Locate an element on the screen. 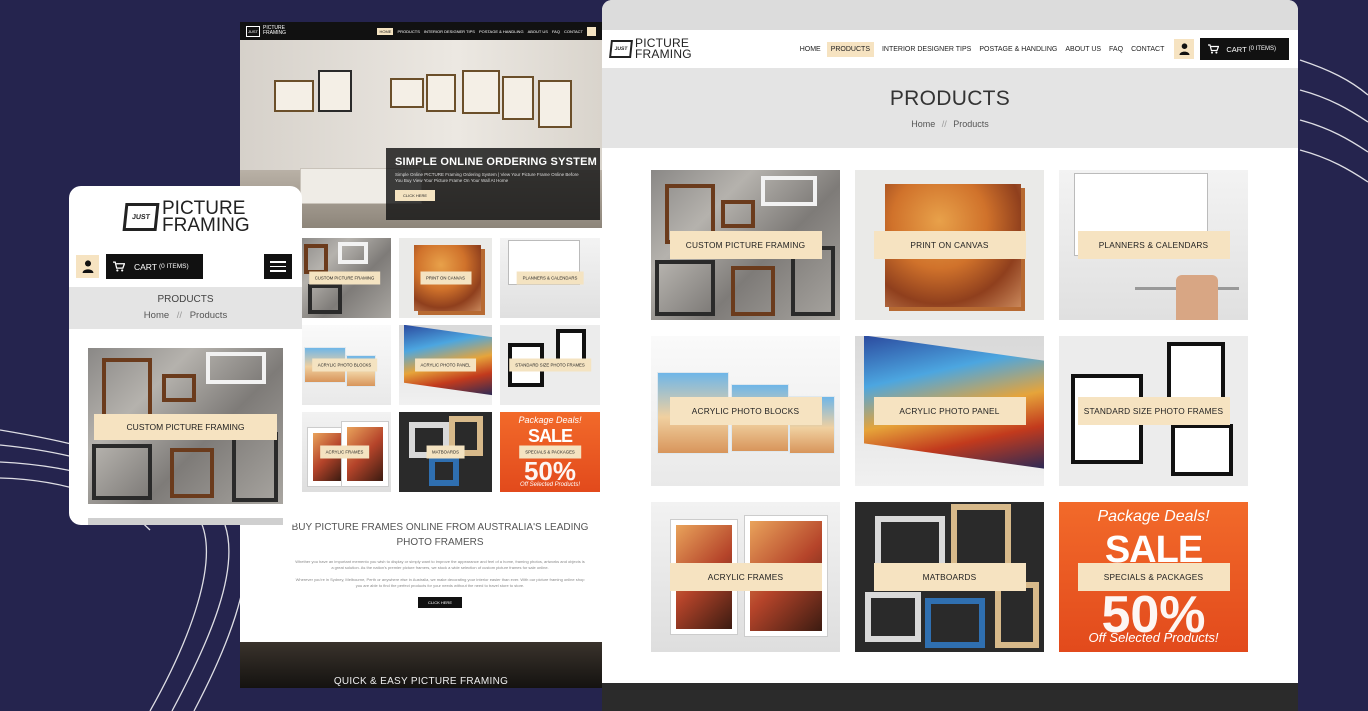 Image resolution: width=1368 pixels, height=711 pixels. home-nav-about: ABOUT US is located at coordinates (538, 31).